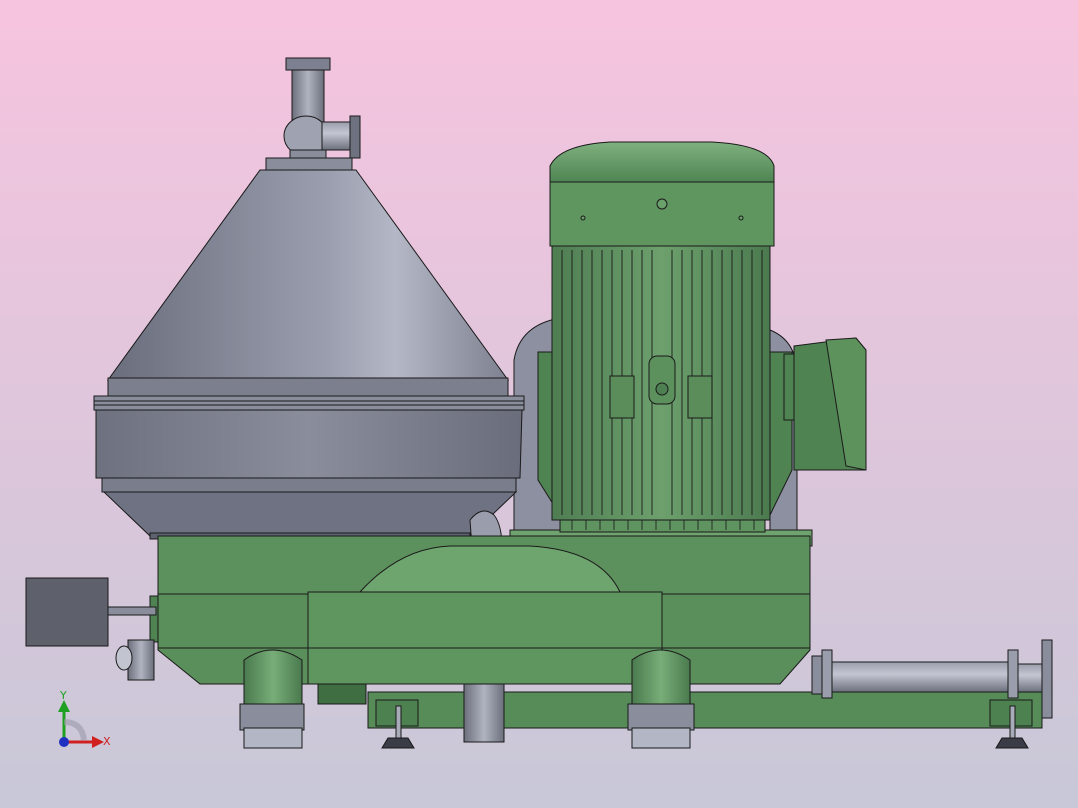 This screenshot has width=1078, height=808. What do you see at coordinates (700, 397) in the screenshot?
I see `motor-plate-right` at bounding box center [700, 397].